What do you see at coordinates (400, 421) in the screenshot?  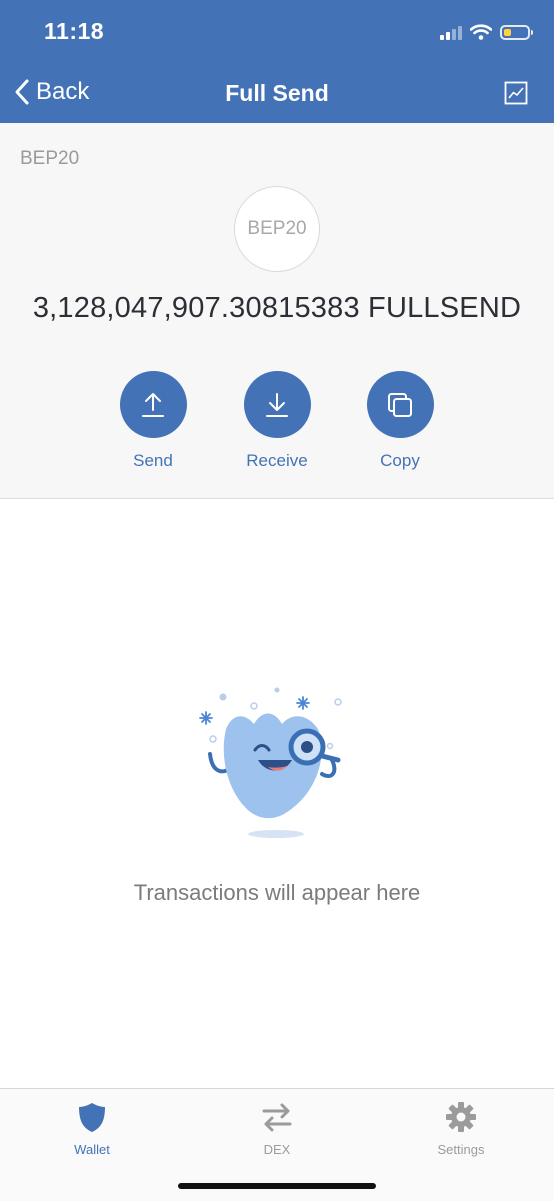 I see `copy-button: Copy` at bounding box center [400, 421].